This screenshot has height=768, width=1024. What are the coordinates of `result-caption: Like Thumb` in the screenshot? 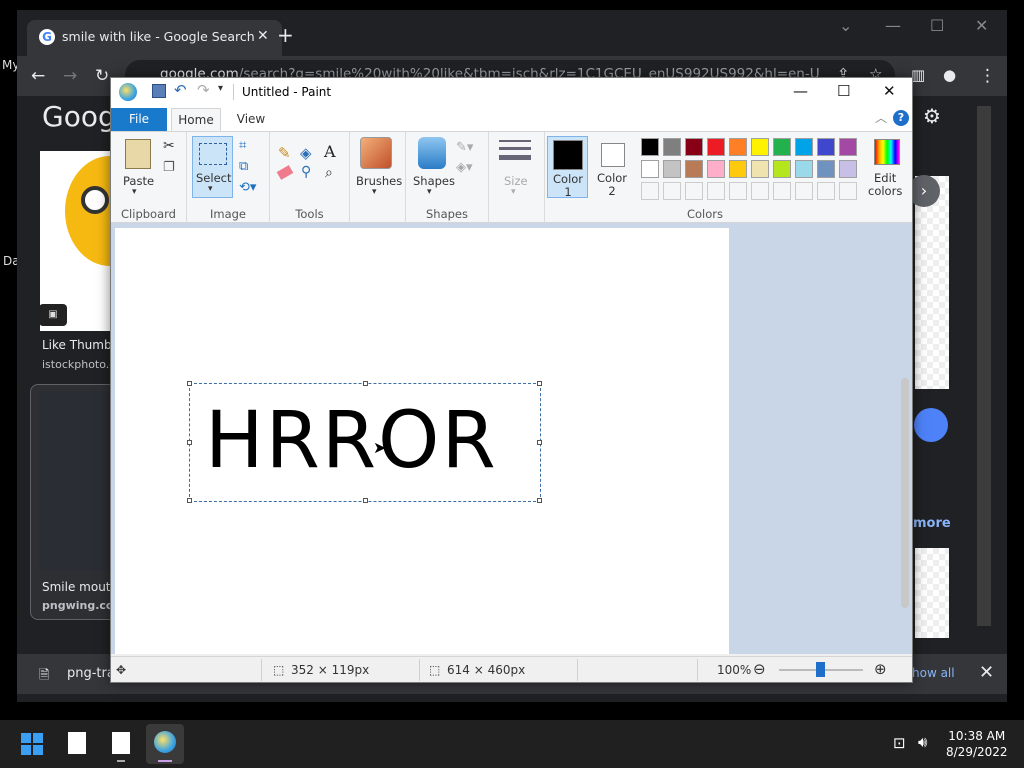 It's located at (77, 345).